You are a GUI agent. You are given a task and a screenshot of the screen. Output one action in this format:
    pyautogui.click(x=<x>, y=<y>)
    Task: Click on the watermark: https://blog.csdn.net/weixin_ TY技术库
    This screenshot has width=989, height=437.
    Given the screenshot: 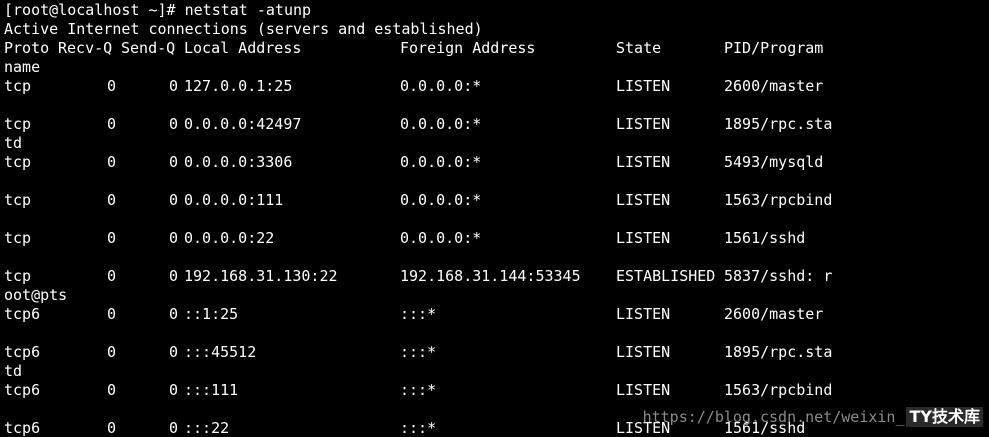 What is the action you would take?
    pyautogui.click(x=813, y=417)
    